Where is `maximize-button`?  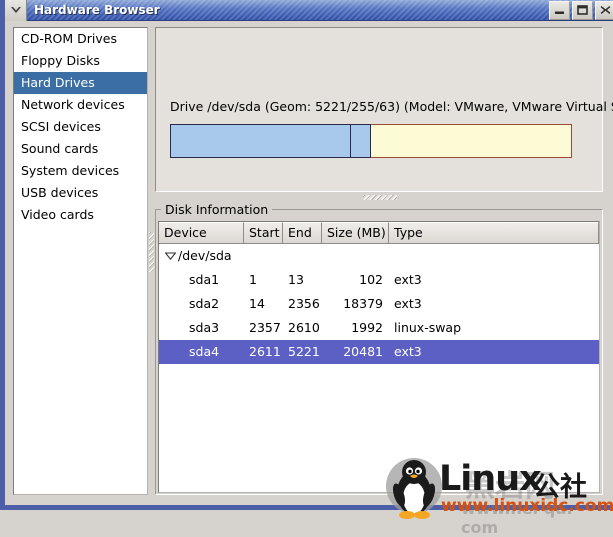
maximize-button is located at coordinates (582, 10).